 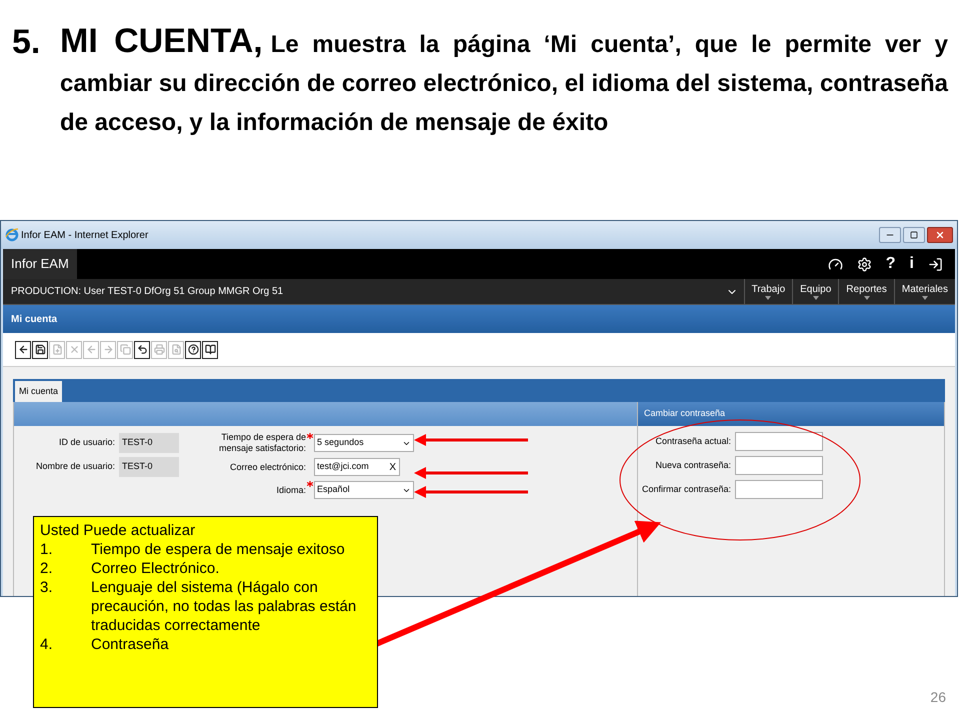 I want to click on book-icon, so click(x=210, y=349).